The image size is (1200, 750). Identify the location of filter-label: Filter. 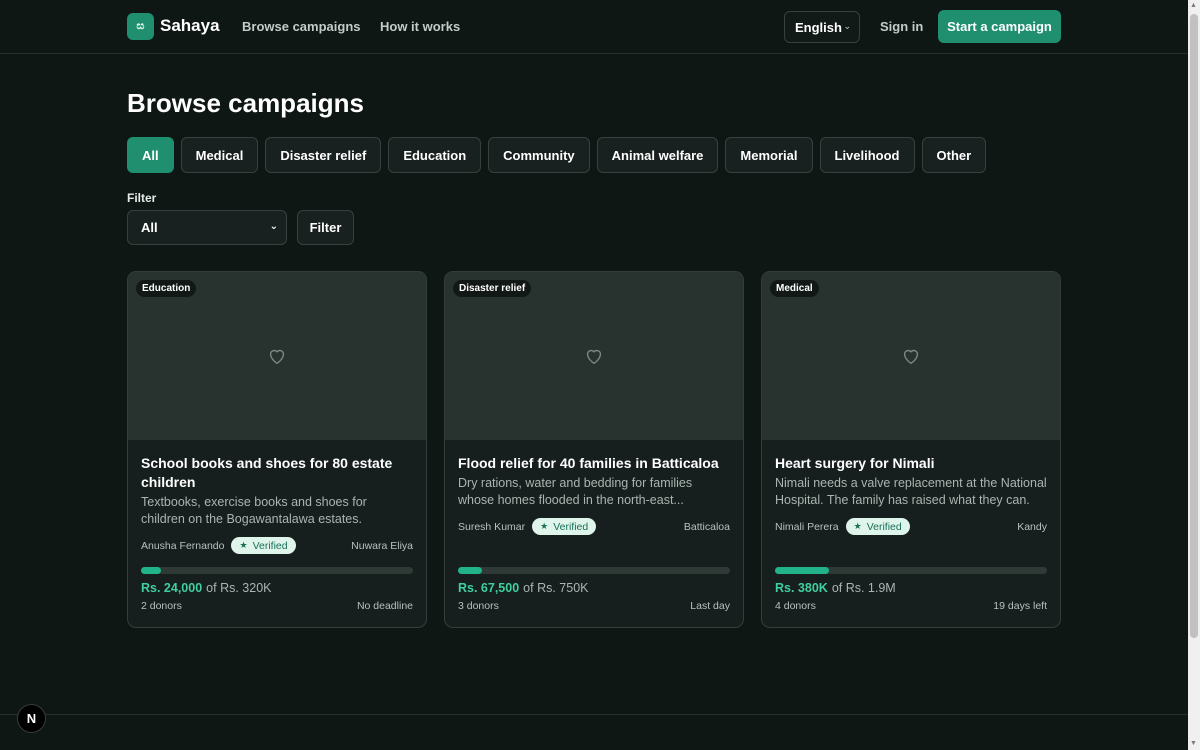
(142, 198).